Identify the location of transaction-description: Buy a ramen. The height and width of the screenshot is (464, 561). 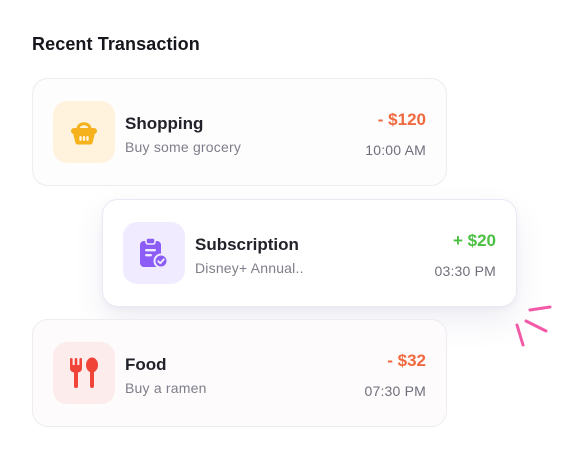
(166, 388).